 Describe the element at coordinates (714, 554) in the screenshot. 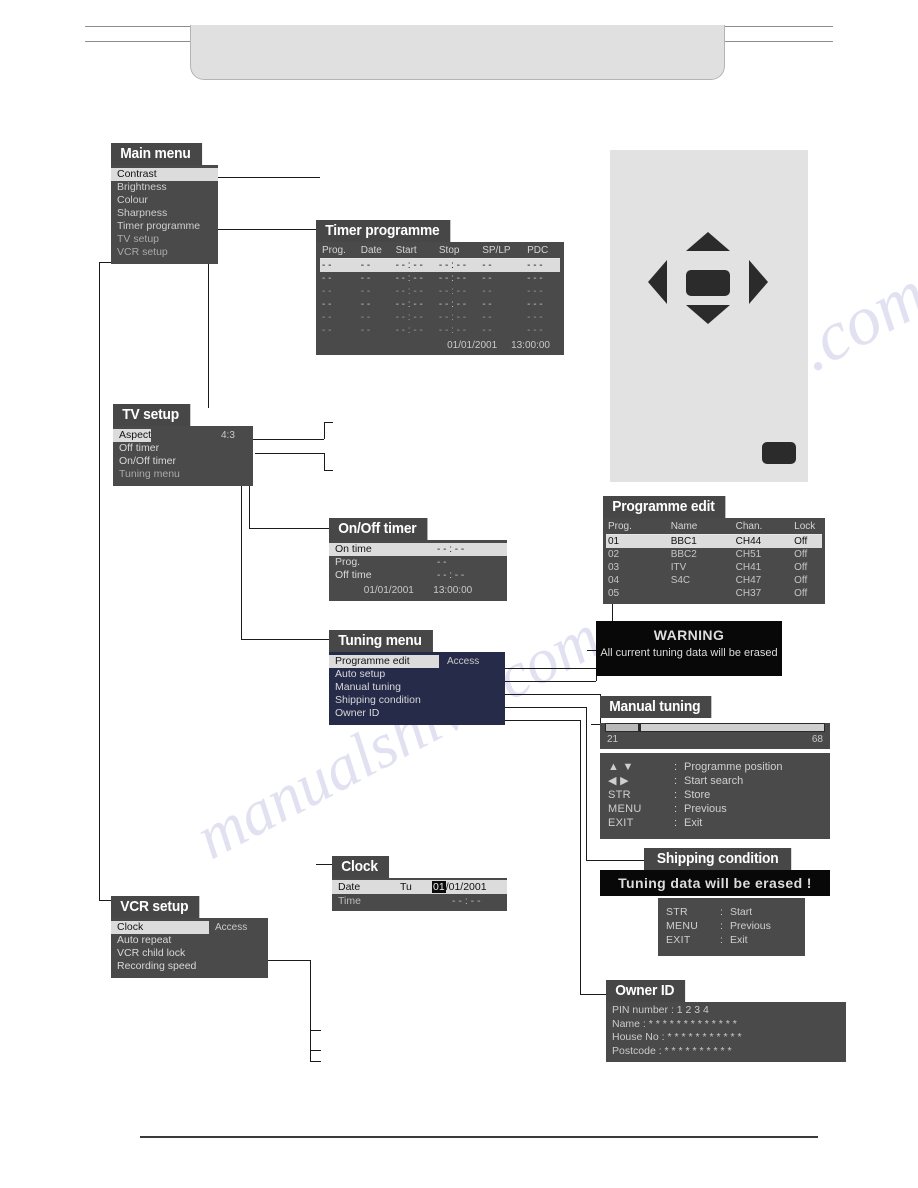

I see `table-row: 02 BBC2 CH51 Off` at that location.